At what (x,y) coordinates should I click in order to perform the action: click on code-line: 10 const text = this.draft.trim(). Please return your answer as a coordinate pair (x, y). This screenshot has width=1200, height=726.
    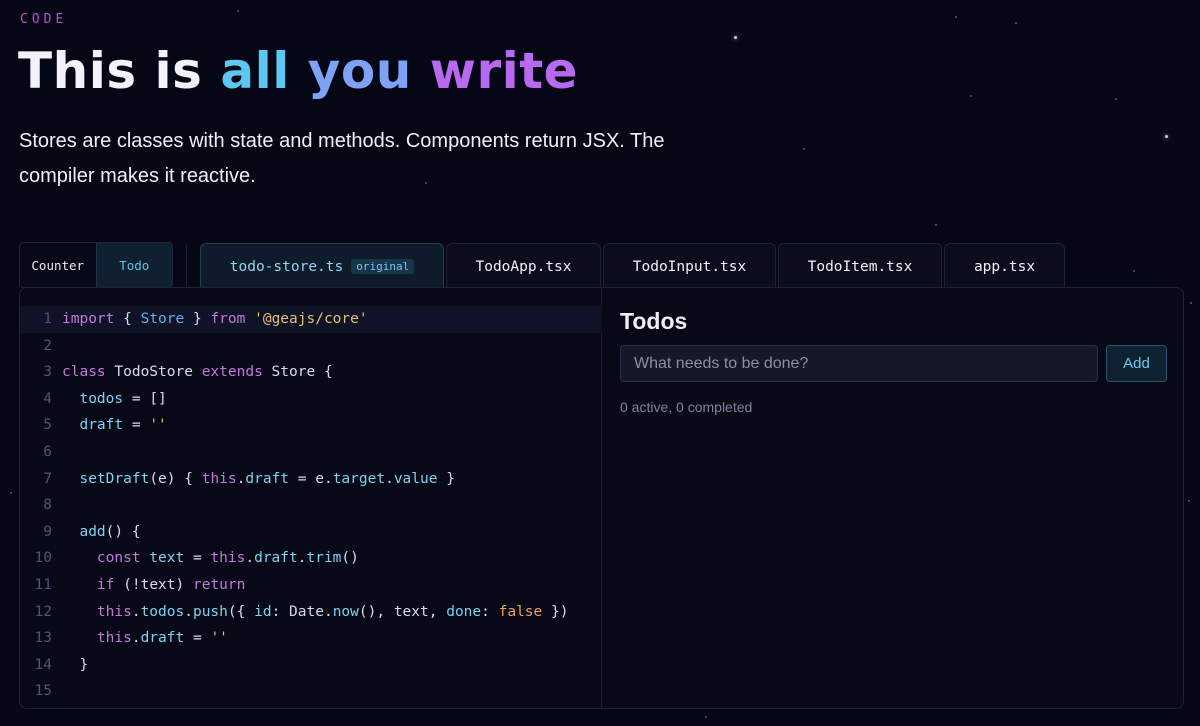
    Looking at the image, I should click on (311, 558).